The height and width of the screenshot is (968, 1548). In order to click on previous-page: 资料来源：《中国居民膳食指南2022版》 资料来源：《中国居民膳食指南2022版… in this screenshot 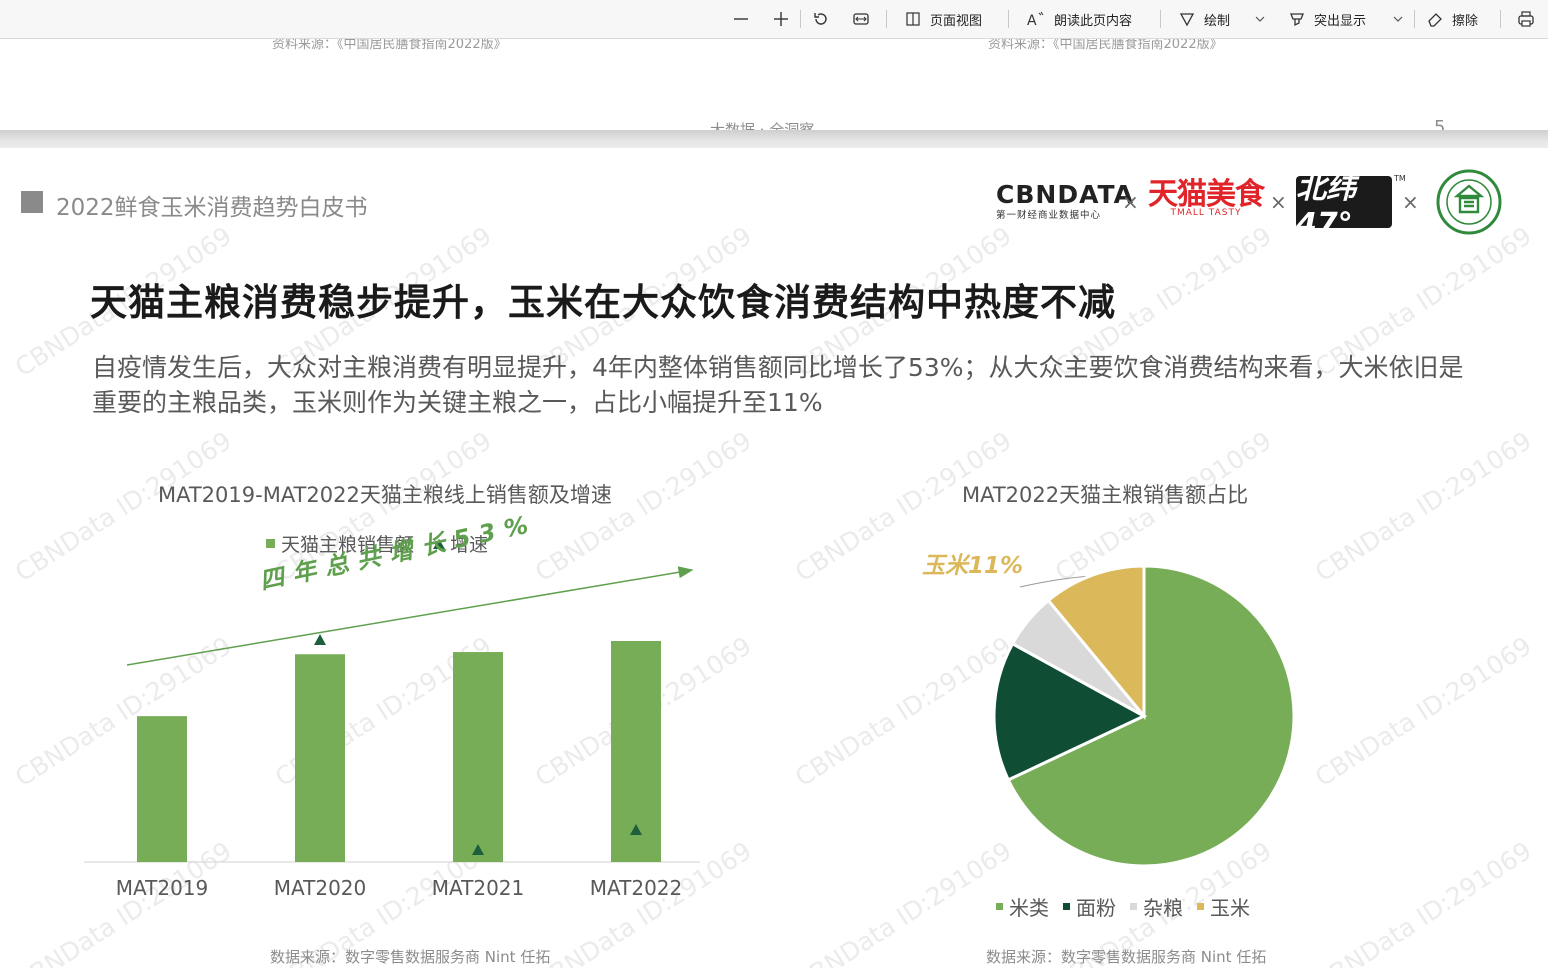, I will do `click(774, 84)`.